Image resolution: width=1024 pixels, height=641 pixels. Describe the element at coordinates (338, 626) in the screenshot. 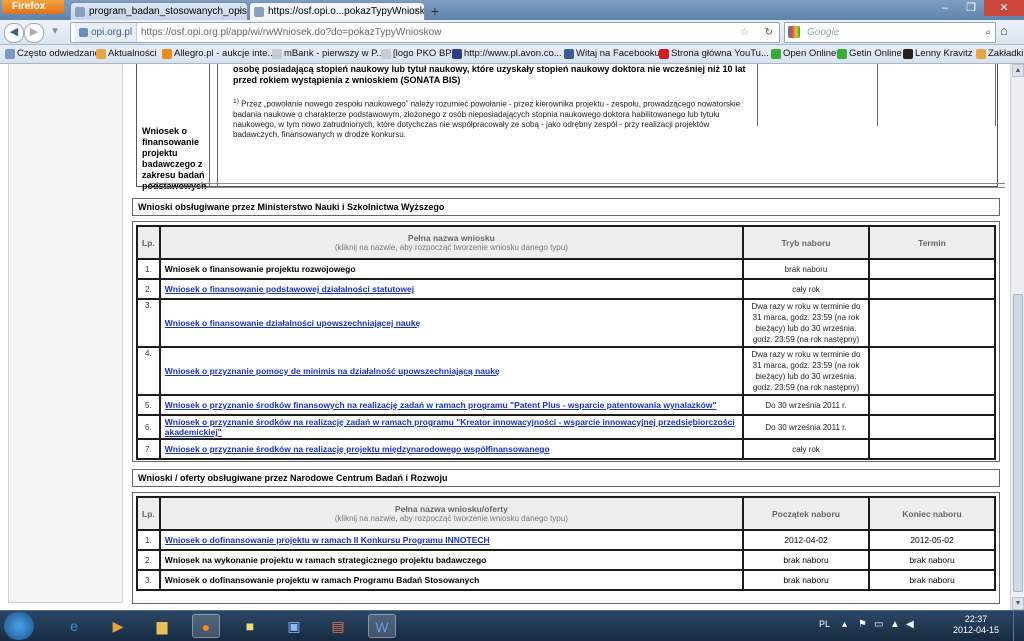

I see `presentation-icon: ▤` at that location.